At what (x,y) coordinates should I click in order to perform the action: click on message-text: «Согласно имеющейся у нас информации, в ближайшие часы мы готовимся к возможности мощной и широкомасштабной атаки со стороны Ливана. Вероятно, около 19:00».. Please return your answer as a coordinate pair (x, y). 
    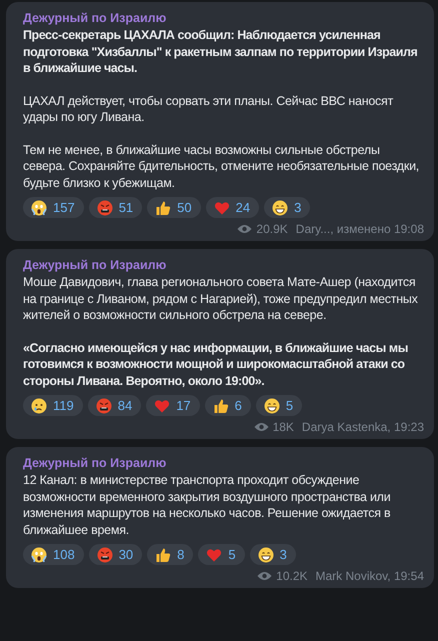
    Looking at the image, I should click on (216, 364).